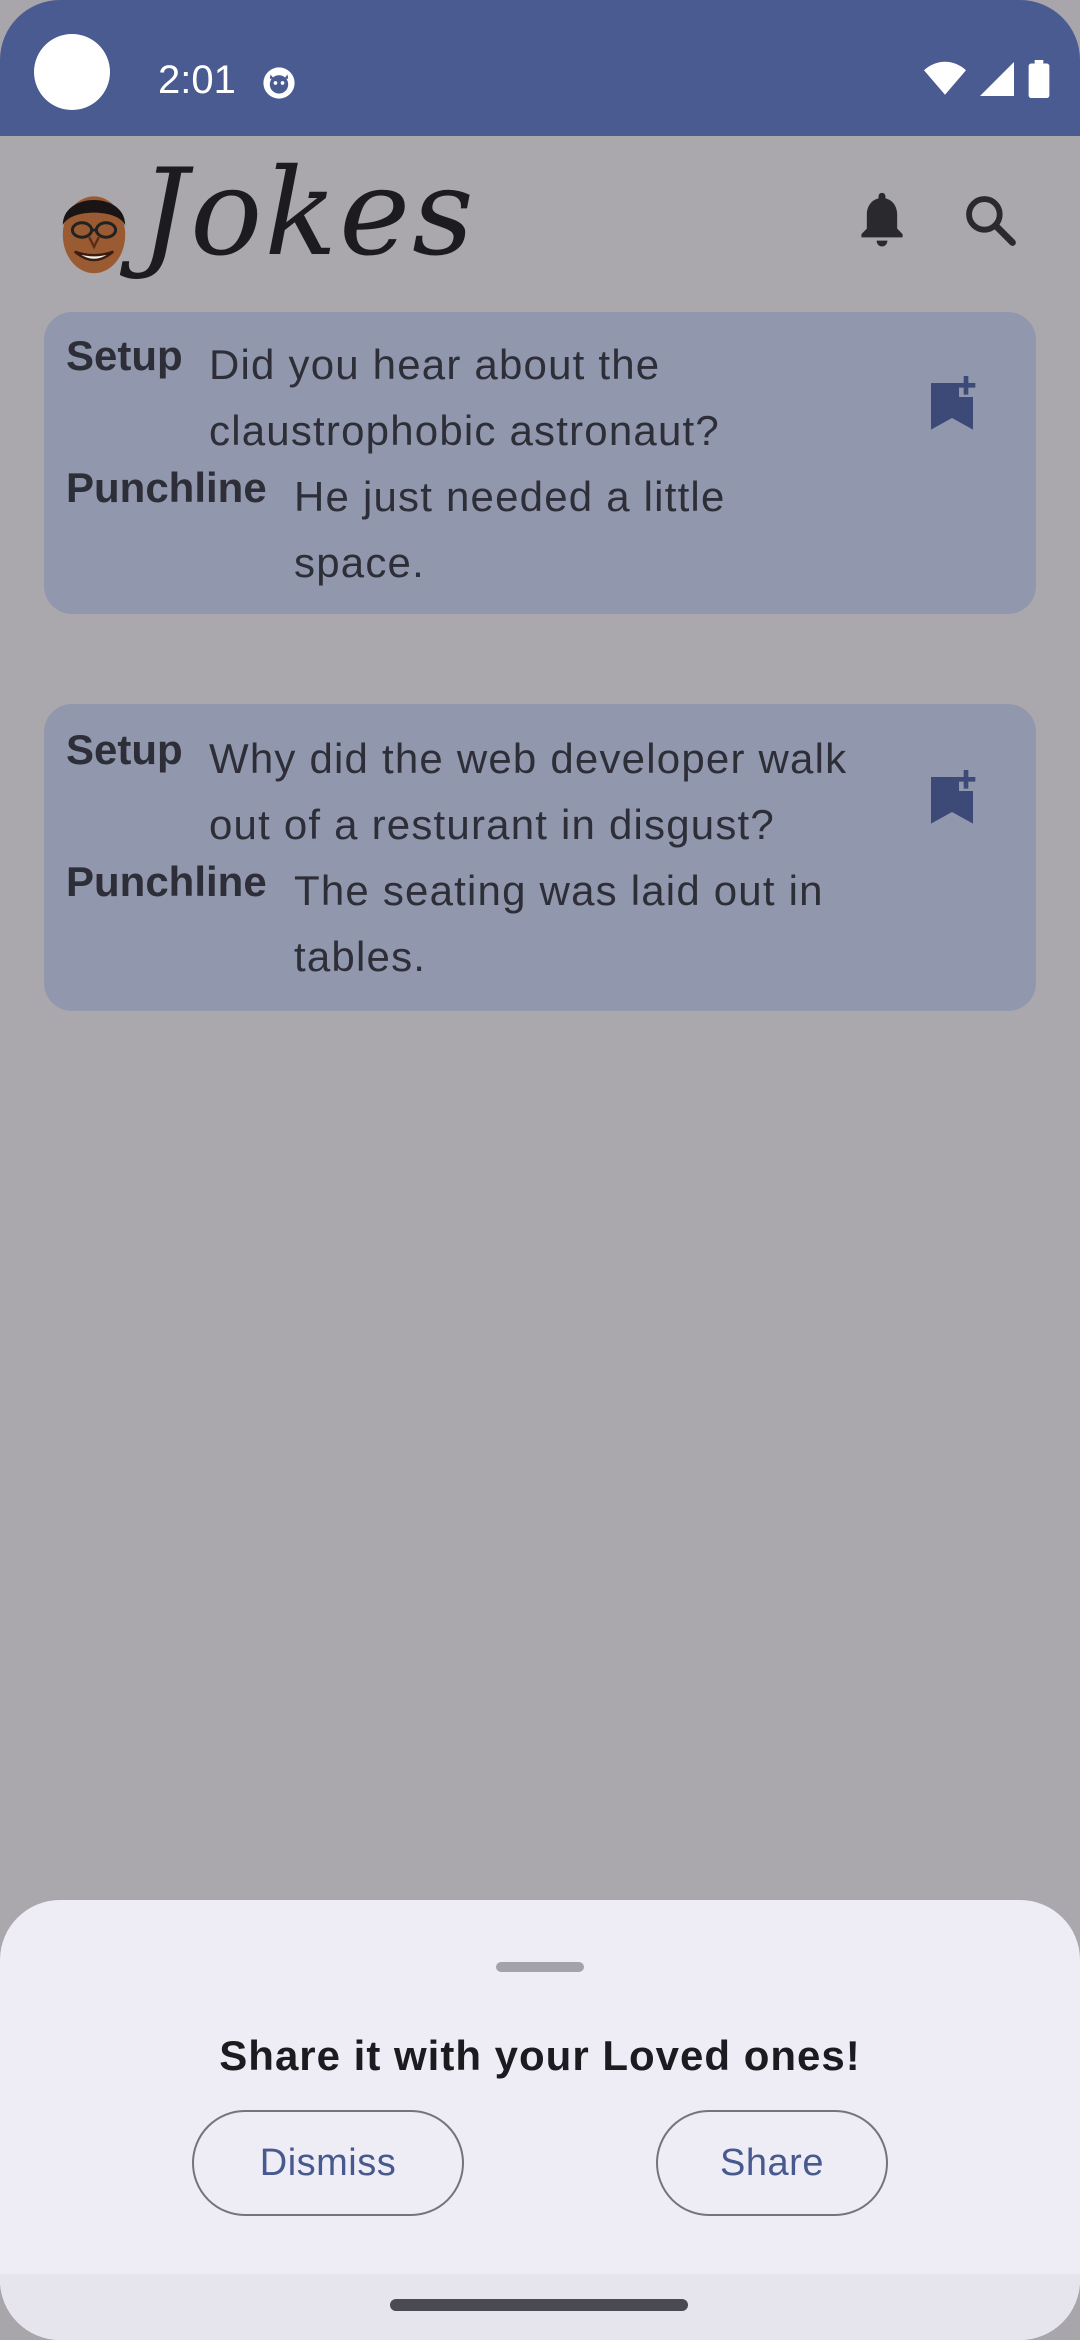 The height and width of the screenshot is (2340, 1080). I want to click on notifications-button, so click(882, 220).